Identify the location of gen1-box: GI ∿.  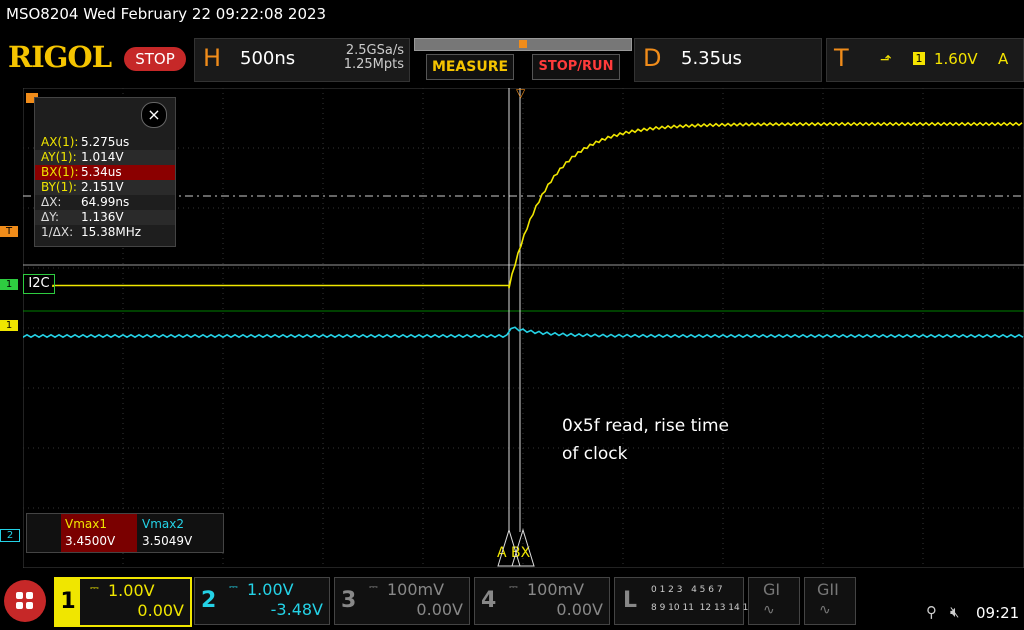
(774, 601).